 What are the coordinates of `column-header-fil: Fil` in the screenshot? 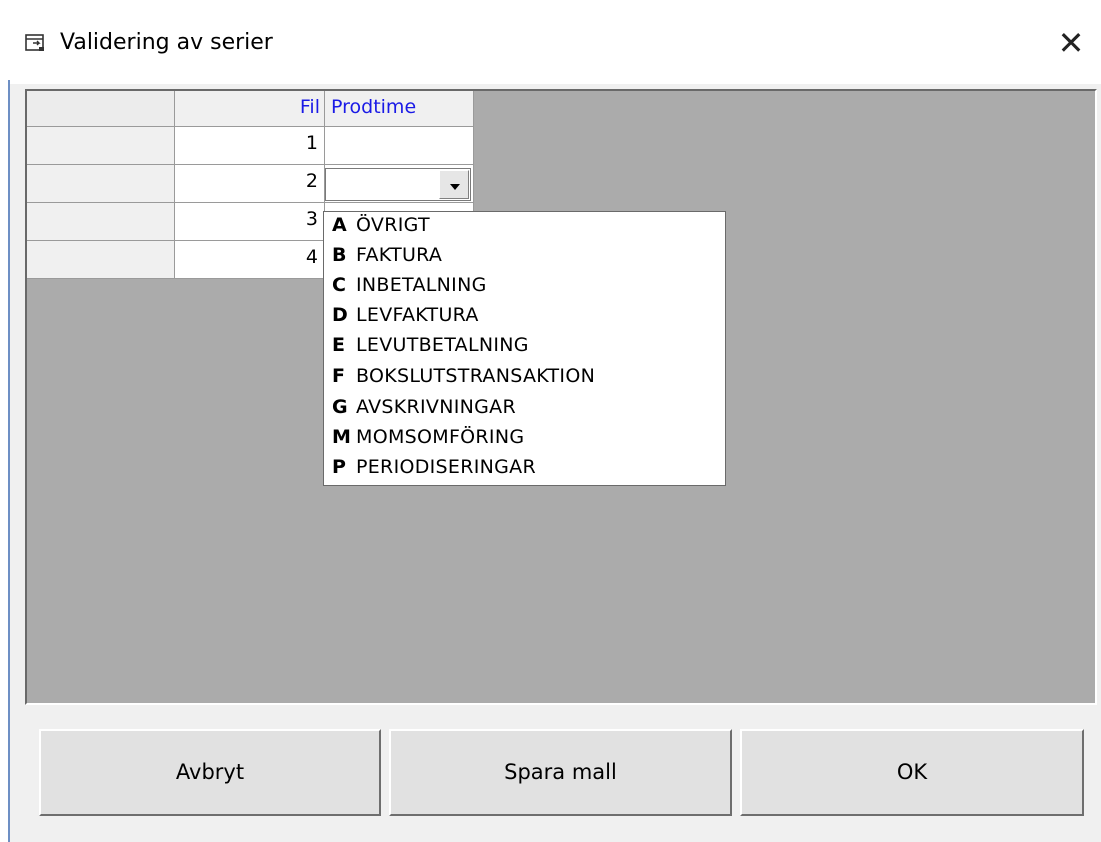 It's located at (250, 109).